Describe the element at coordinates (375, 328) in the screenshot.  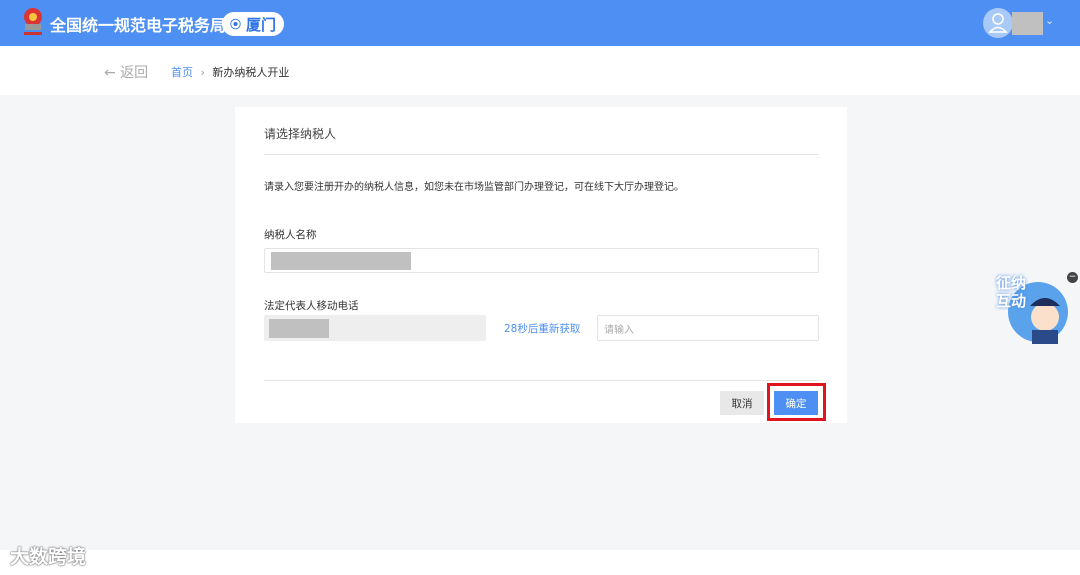
I see `phone-input` at that location.